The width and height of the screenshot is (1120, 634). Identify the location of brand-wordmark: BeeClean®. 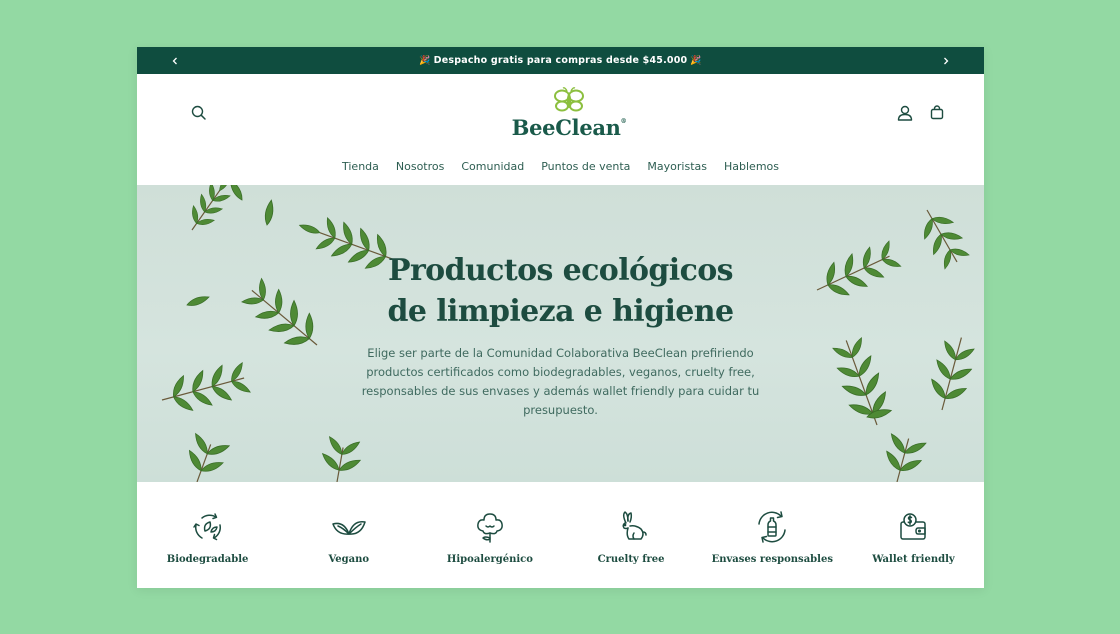
(569, 127).